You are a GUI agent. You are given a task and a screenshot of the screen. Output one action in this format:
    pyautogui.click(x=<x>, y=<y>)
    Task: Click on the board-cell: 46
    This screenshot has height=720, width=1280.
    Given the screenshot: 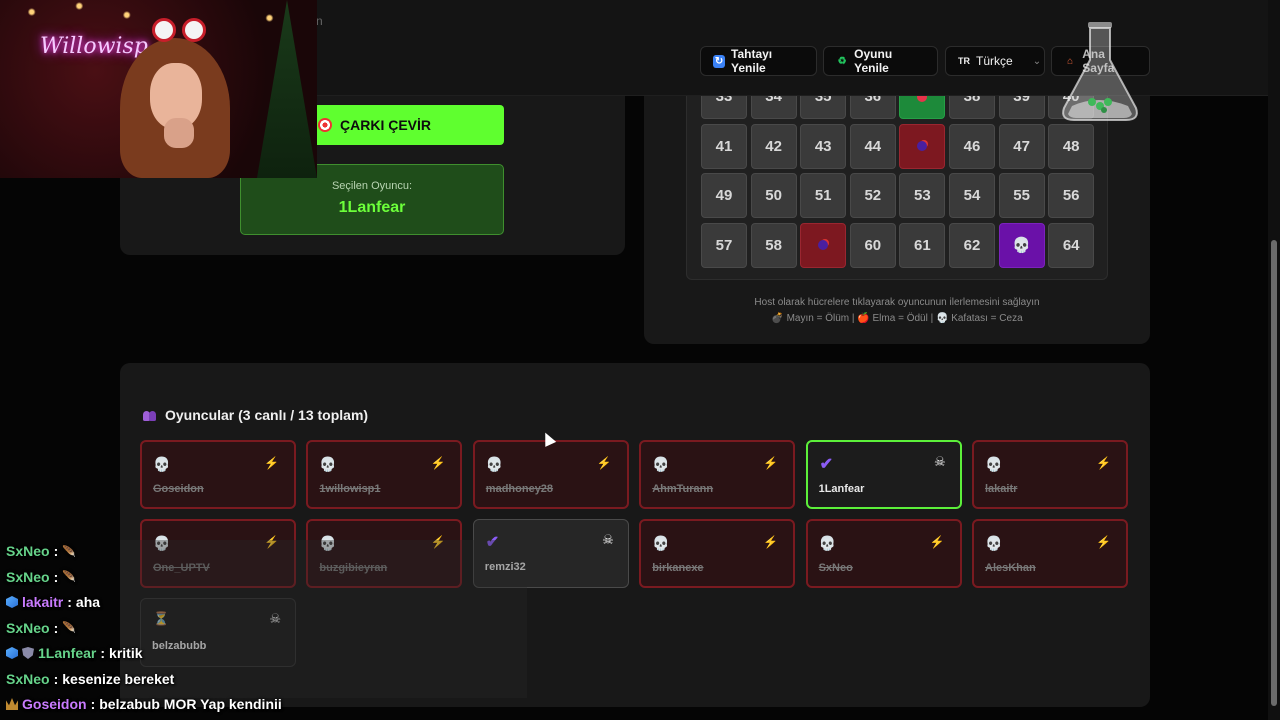 What is the action you would take?
    pyautogui.click(x=972, y=146)
    